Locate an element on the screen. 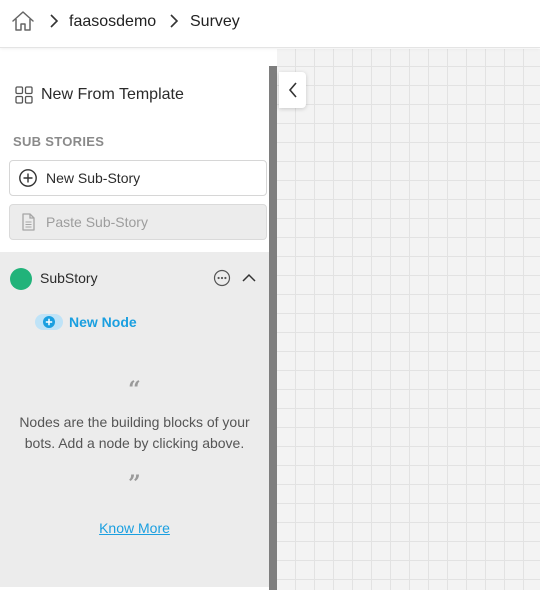 Image resolution: width=540 pixels, height=590 pixels. plus-circle-icon is located at coordinates (28, 178).